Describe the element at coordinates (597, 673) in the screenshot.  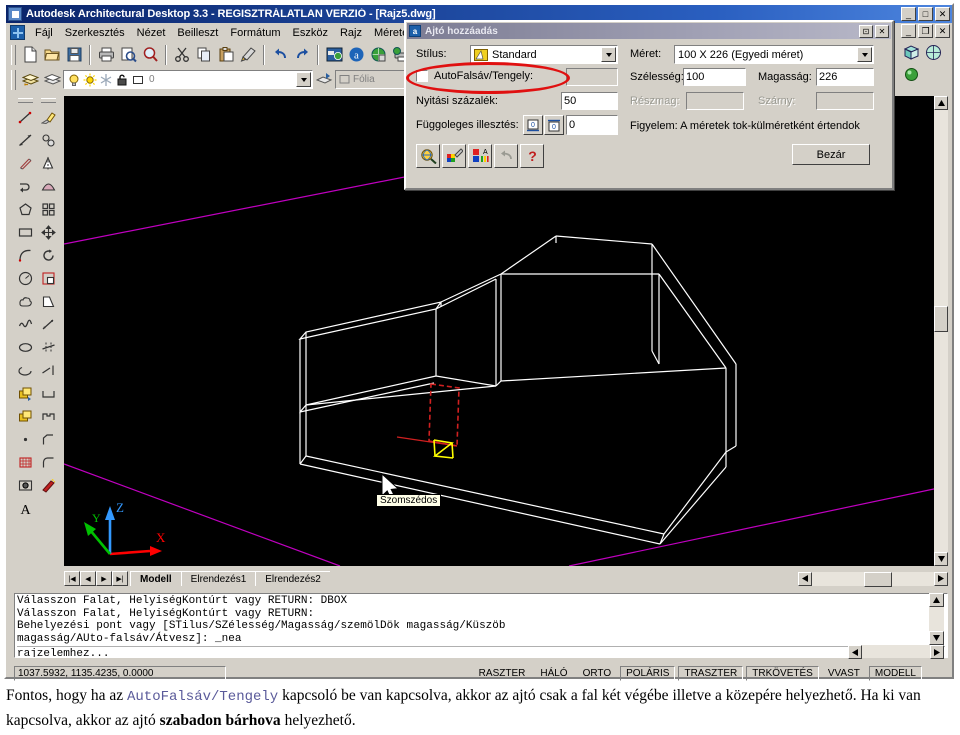
I see `status-button-orto: ORTO` at that location.